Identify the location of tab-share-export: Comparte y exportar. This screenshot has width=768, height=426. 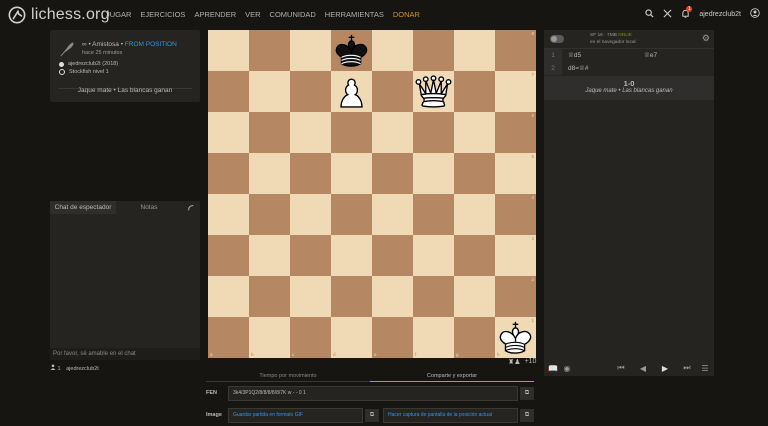
(452, 377).